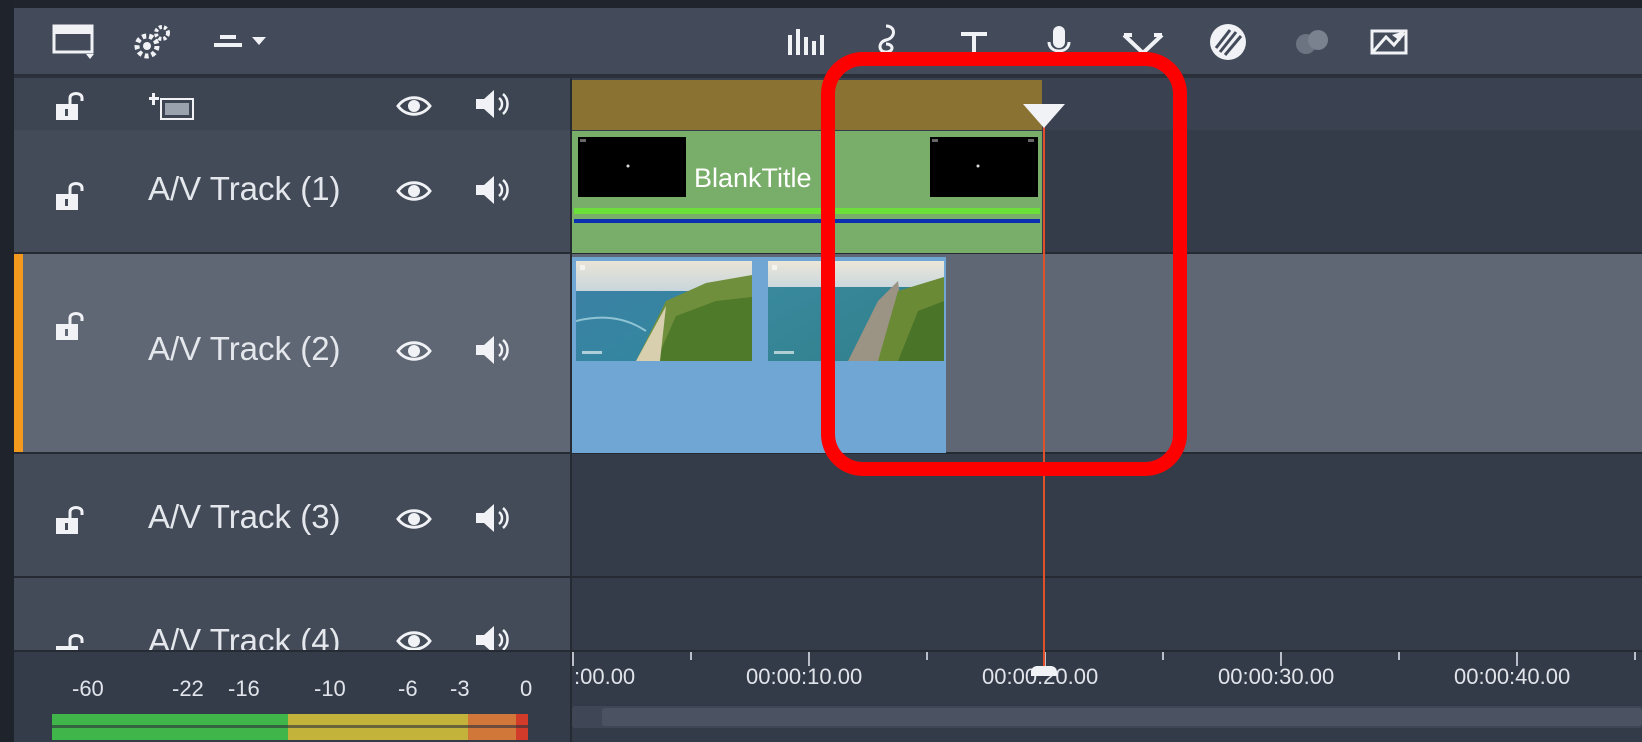  What do you see at coordinates (292, 614) in the screenshot?
I see `track-header-4: A/V Track (4)` at bounding box center [292, 614].